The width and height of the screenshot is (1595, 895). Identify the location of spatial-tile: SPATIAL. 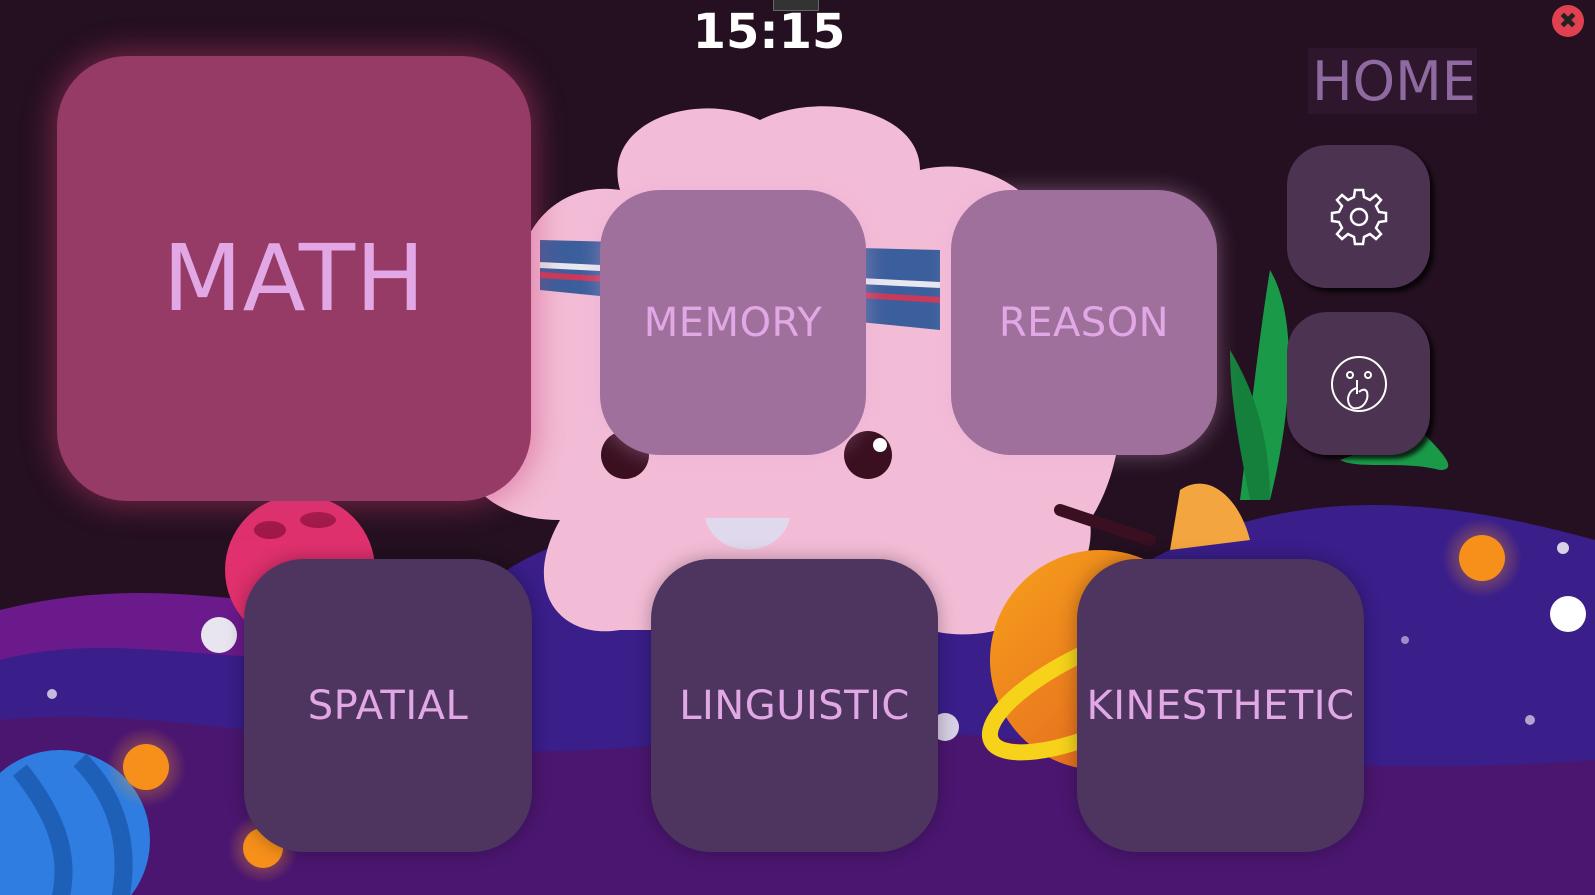
(388, 705).